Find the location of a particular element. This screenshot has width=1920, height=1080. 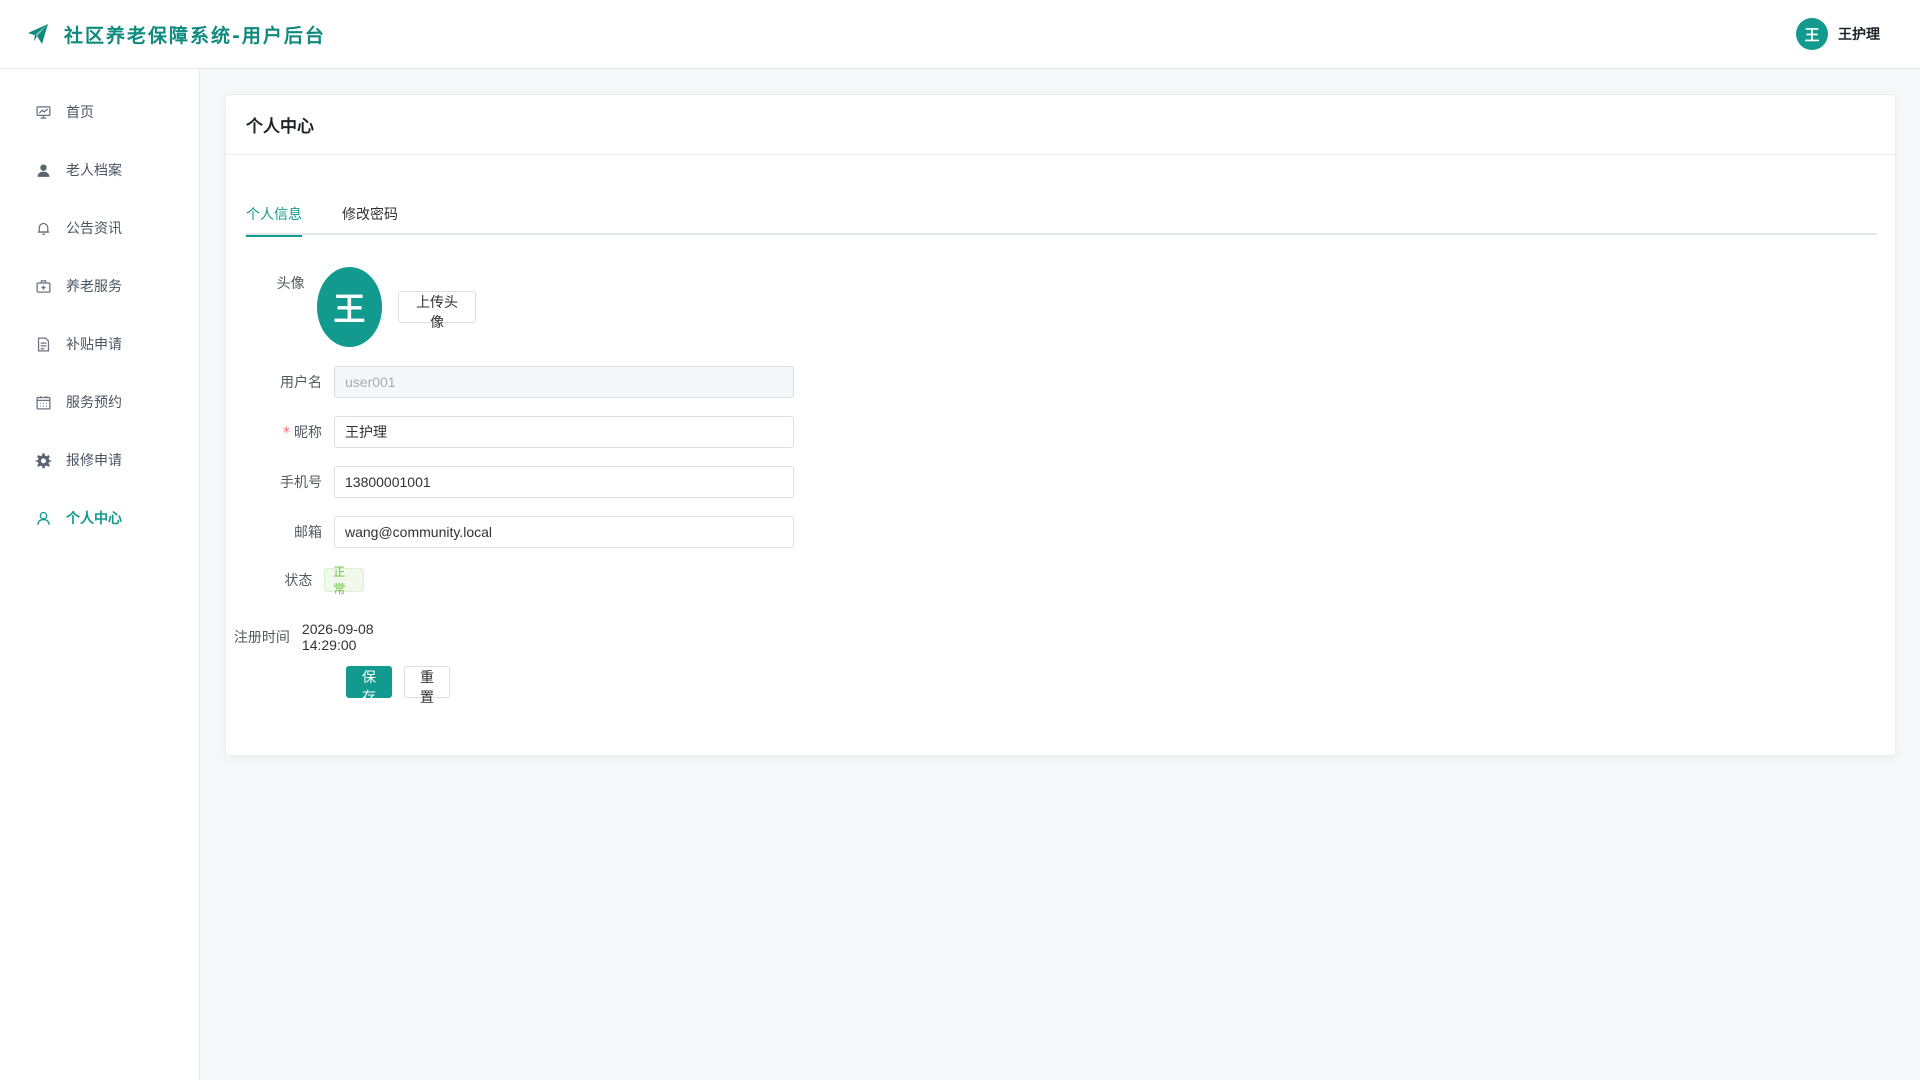

sidebar-item-elderly-services: 养老服务 is located at coordinates (99, 286).